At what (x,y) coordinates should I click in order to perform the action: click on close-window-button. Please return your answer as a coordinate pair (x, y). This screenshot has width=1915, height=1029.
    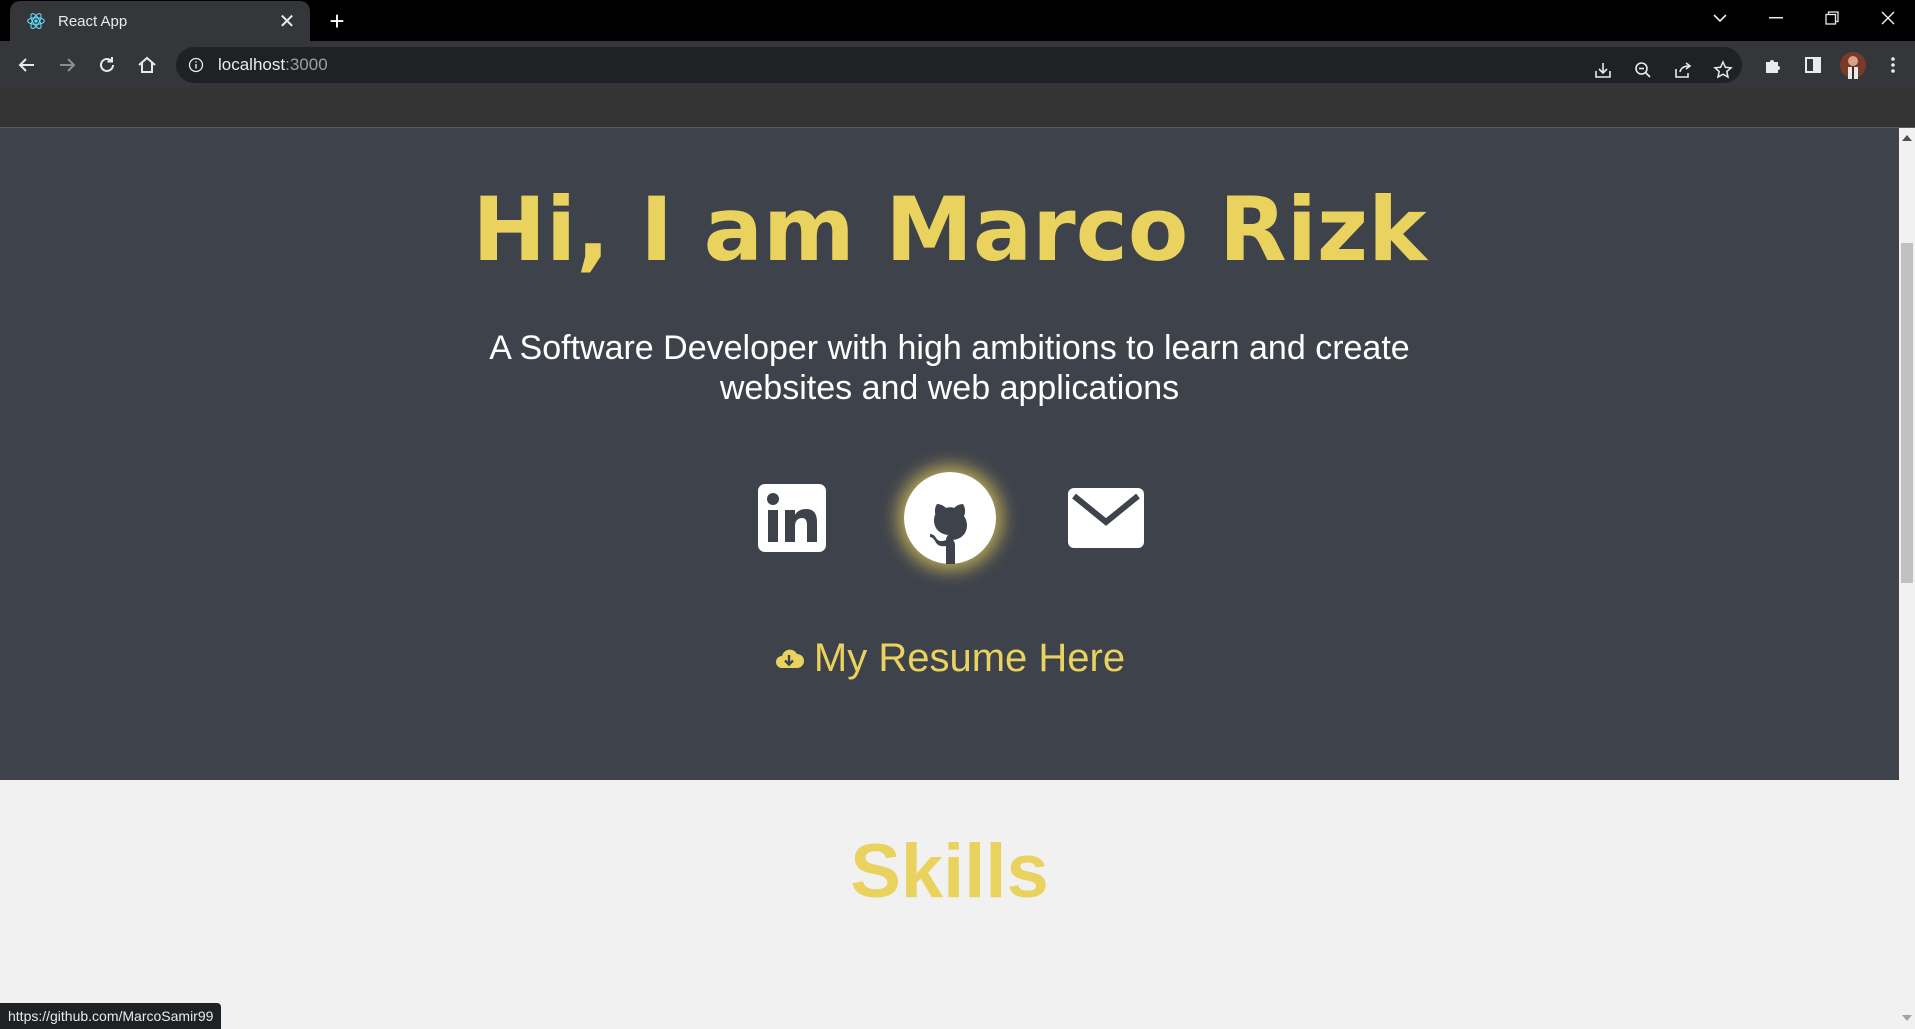
    Looking at the image, I should click on (1887, 18).